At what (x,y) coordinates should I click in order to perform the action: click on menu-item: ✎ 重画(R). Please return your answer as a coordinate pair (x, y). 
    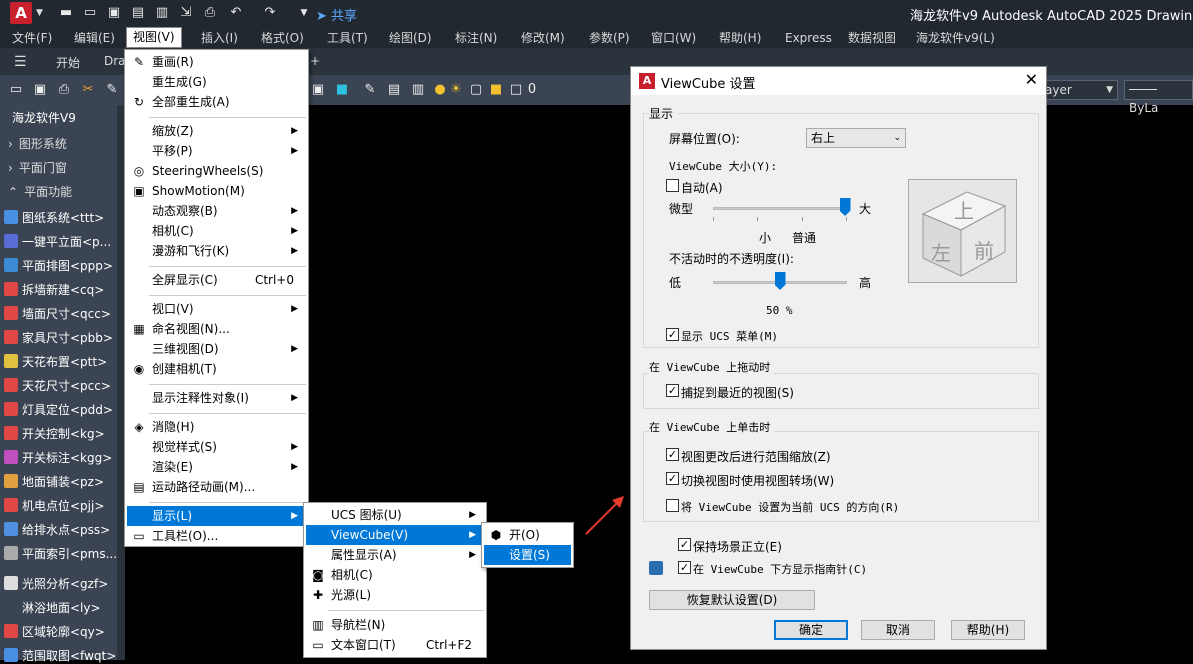
    Looking at the image, I should click on (216, 62).